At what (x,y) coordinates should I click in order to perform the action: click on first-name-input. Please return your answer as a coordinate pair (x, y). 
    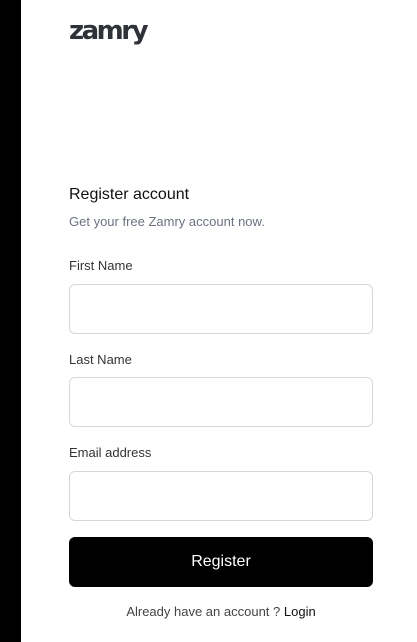
    Looking at the image, I should click on (221, 309).